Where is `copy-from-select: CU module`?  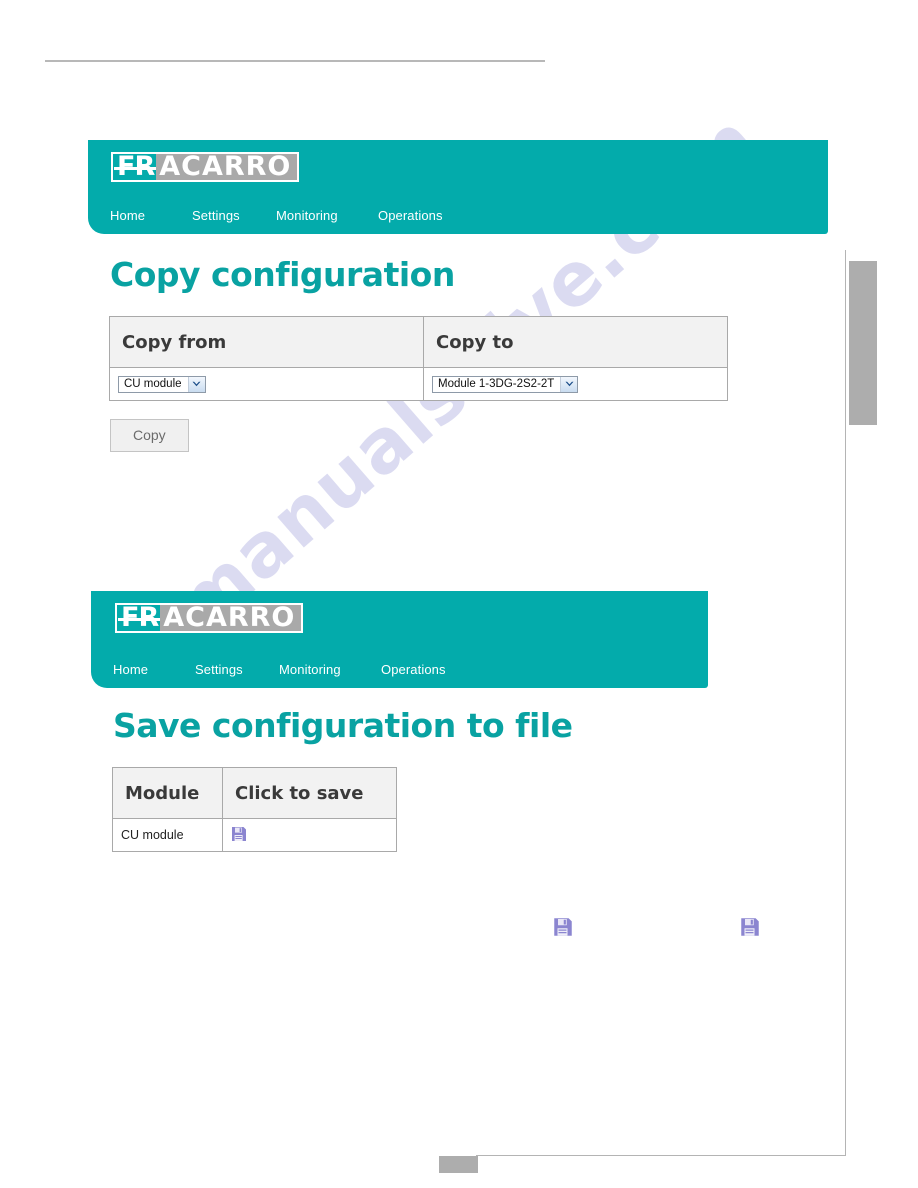 copy-from-select: CU module is located at coordinates (162, 384).